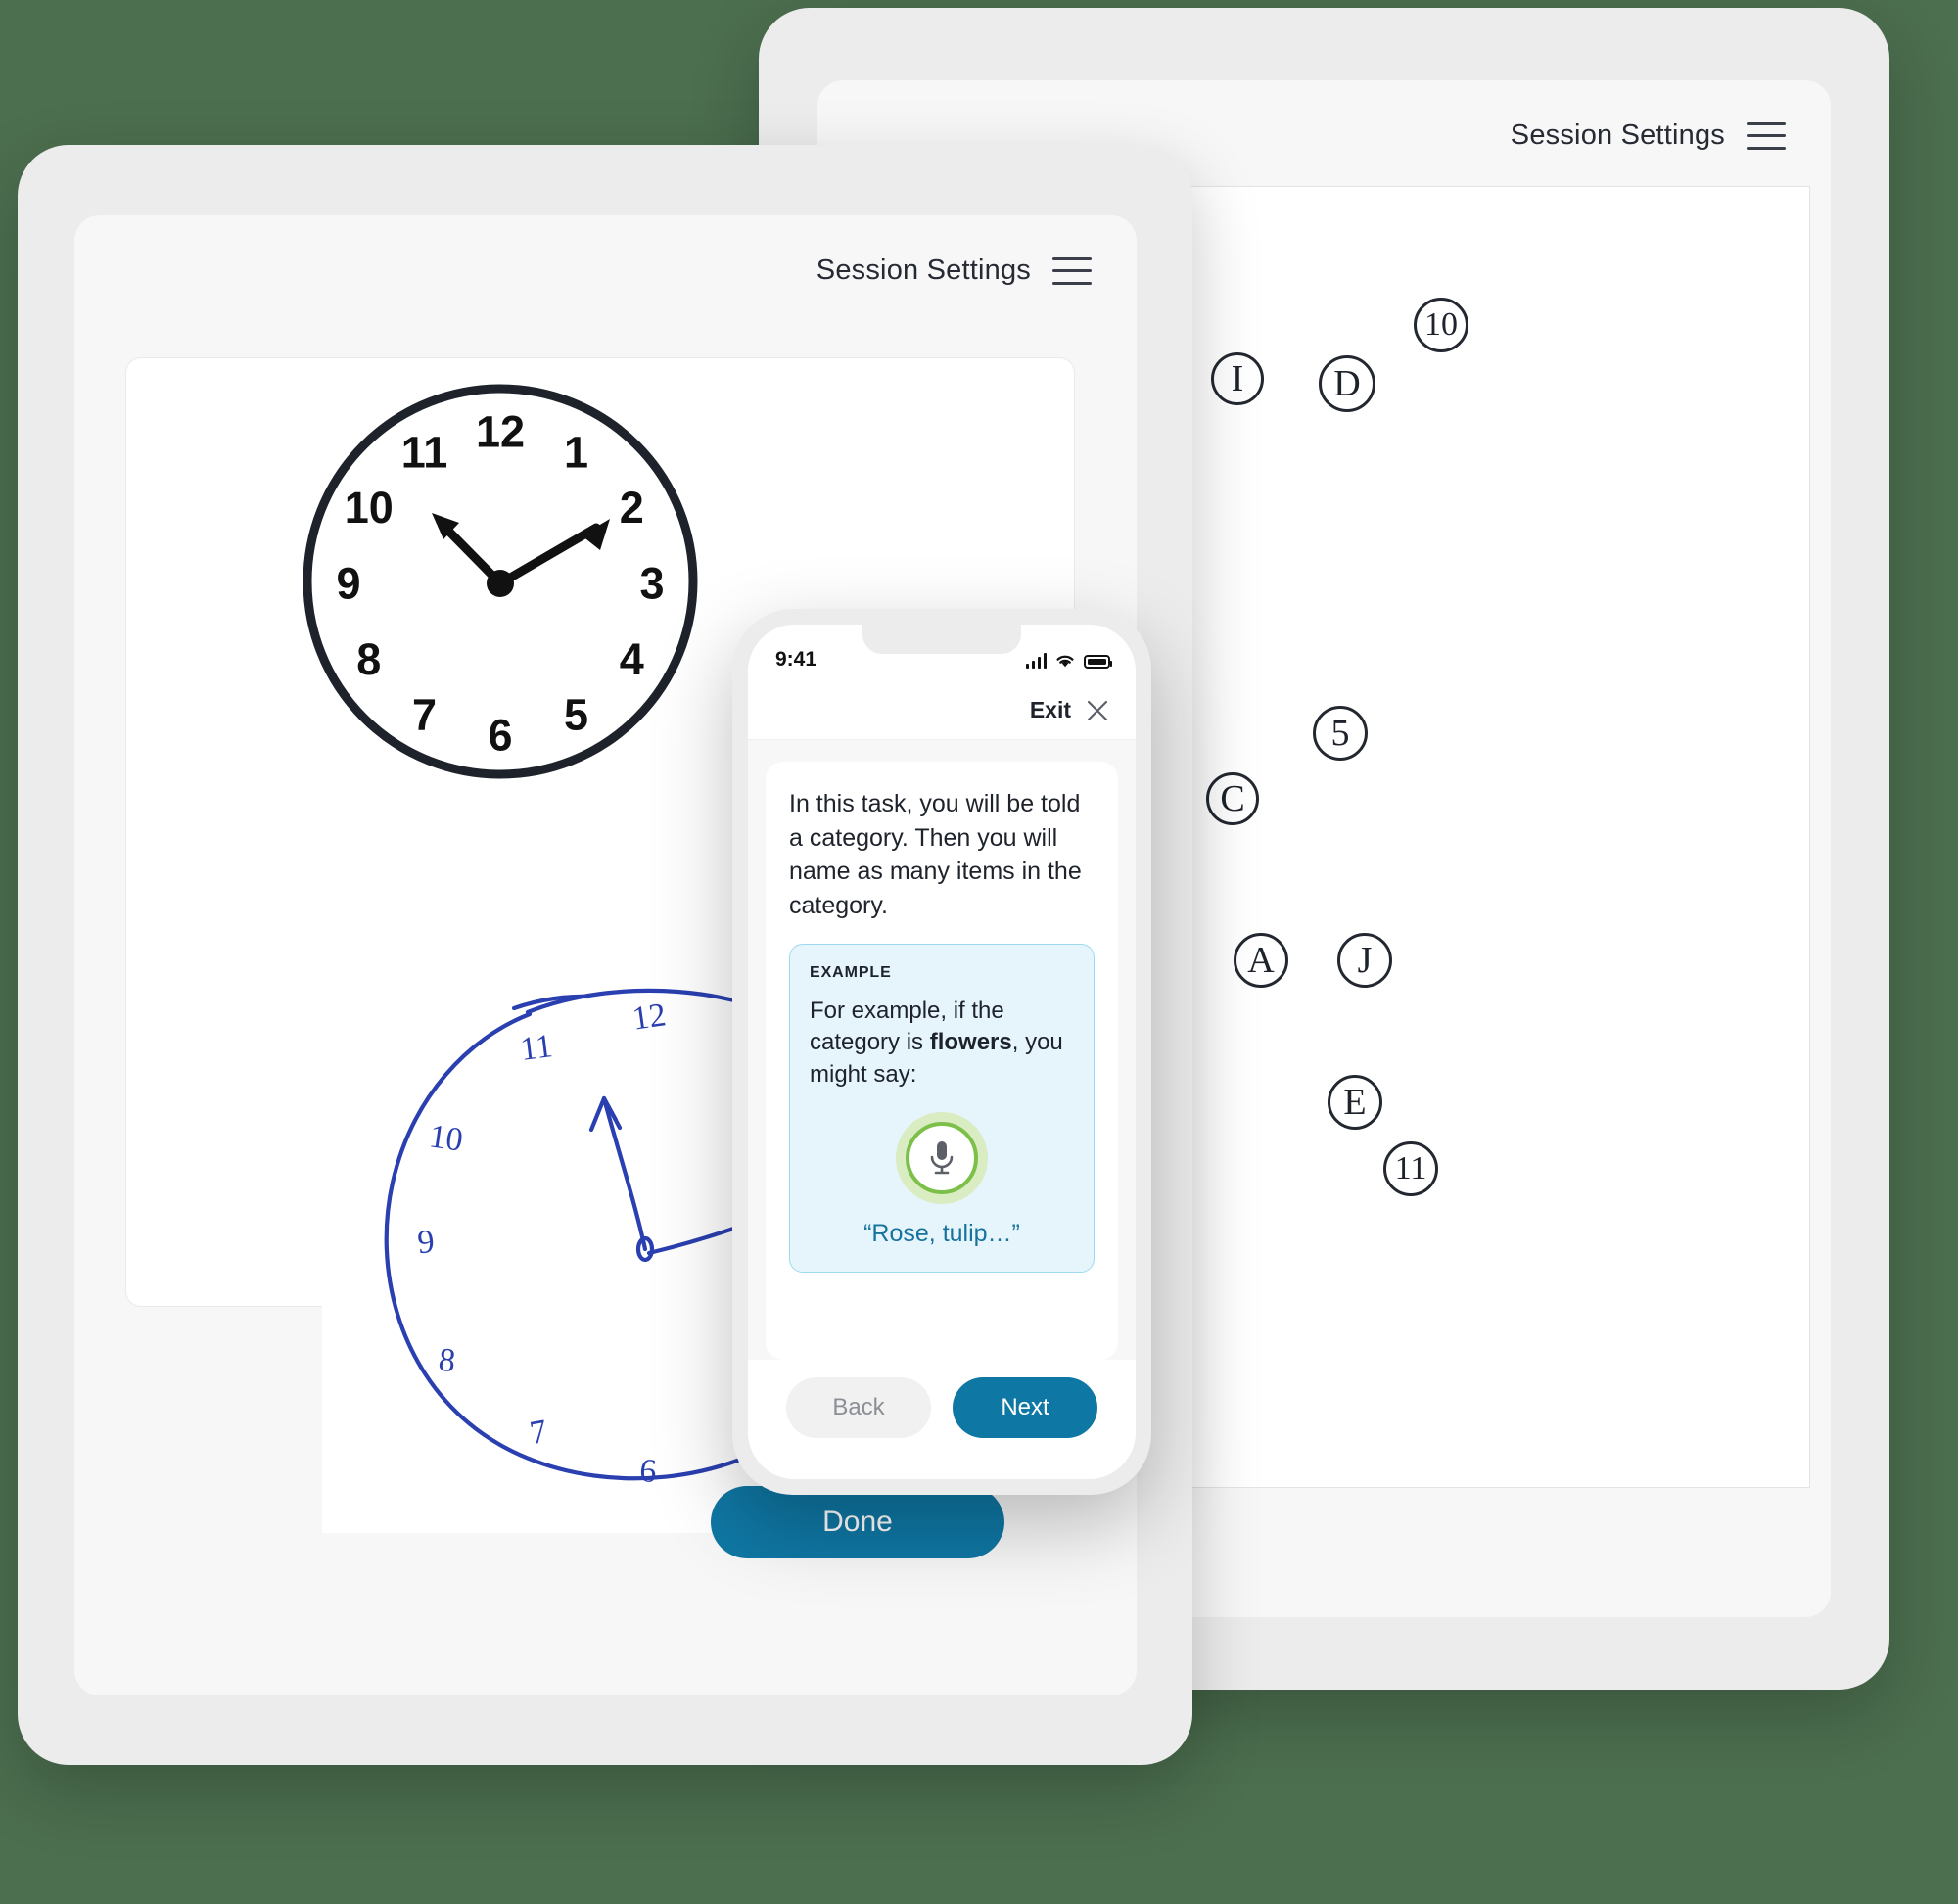 The height and width of the screenshot is (1904, 1958). What do you see at coordinates (632, 659) in the screenshot?
I see `clock-numeral-4: 4` at bounding box center [632, 659].